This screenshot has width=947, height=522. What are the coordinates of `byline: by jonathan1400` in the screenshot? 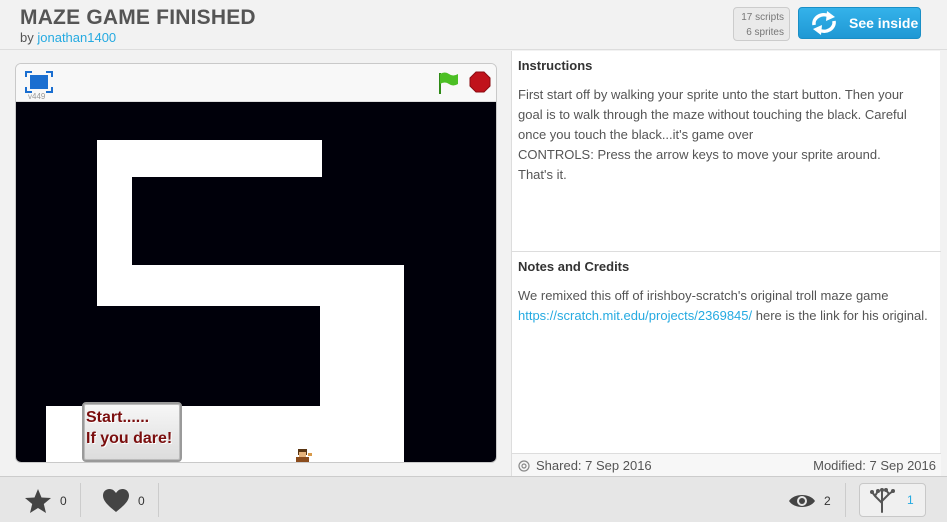 It's located at (68, 37).